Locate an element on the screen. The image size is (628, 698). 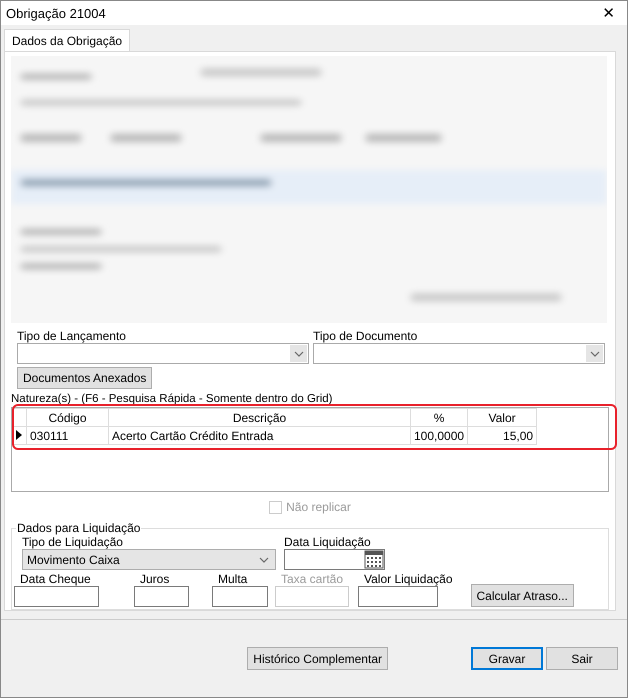
field-label: Taxa cartão is located at coordinates (312, 579).